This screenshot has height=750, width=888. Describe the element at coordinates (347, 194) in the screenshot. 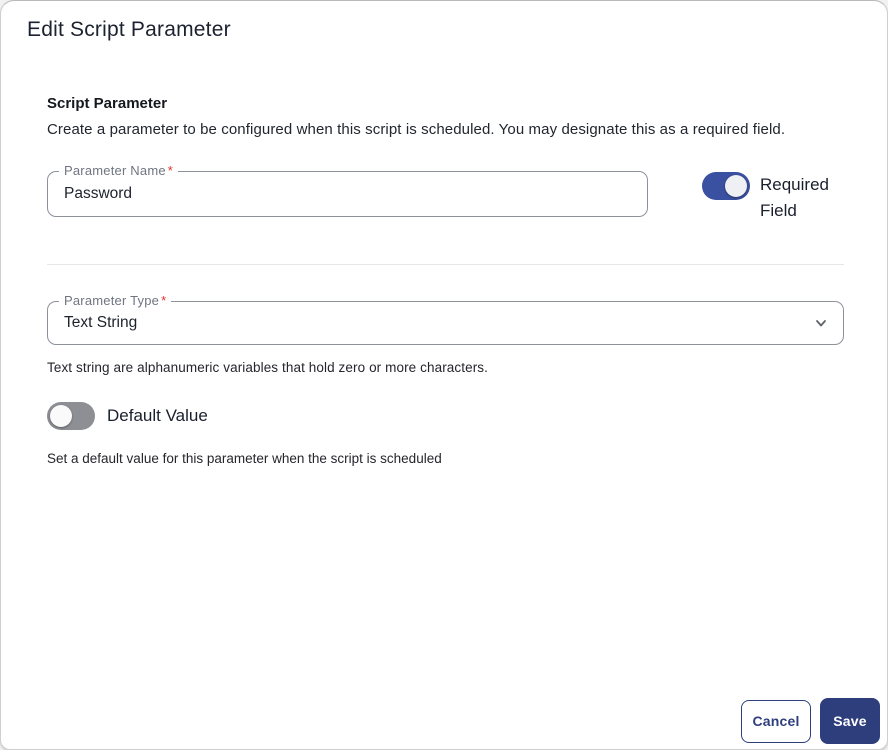

I see `parameter-name-input` at that location.